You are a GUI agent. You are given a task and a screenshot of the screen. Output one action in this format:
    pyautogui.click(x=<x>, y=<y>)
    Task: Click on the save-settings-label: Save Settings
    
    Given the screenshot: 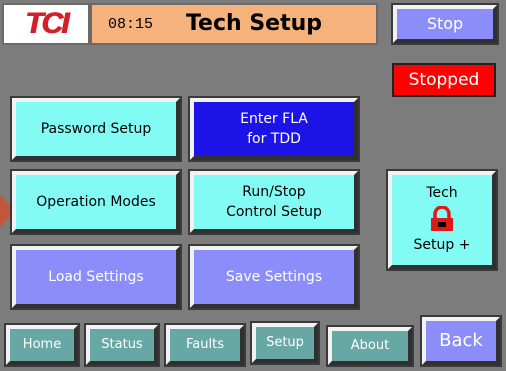 What is the action you would take?
    pyautogui.click(x=274, y=277)
    